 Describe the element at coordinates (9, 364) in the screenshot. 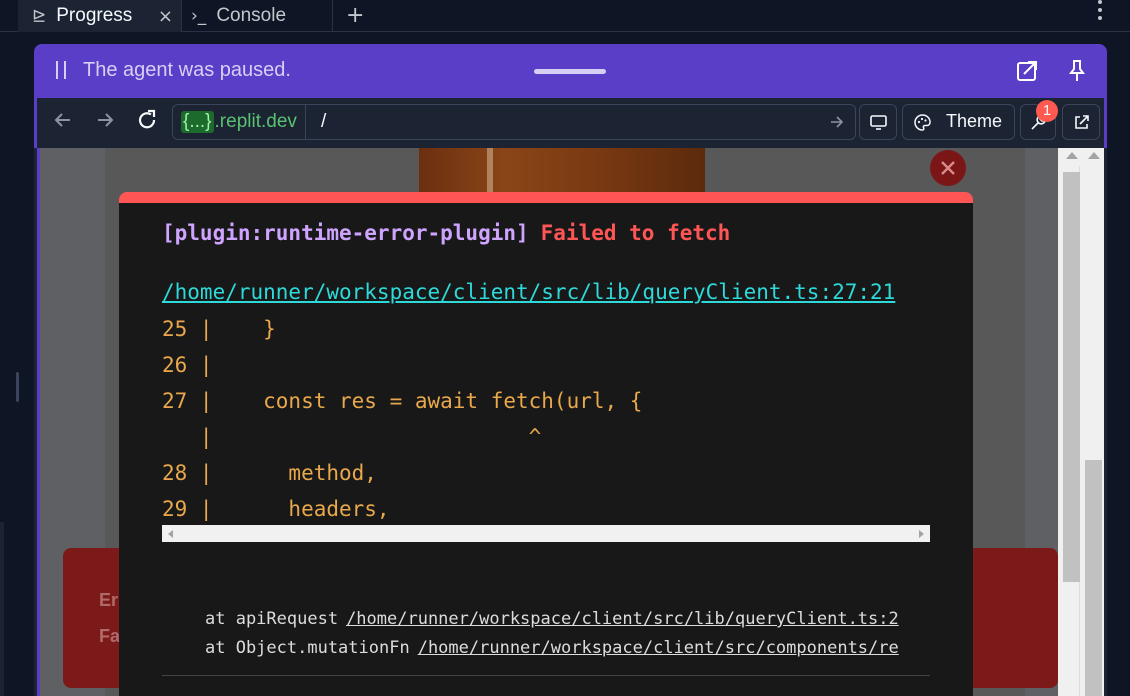

I see `left-rail` at that location.